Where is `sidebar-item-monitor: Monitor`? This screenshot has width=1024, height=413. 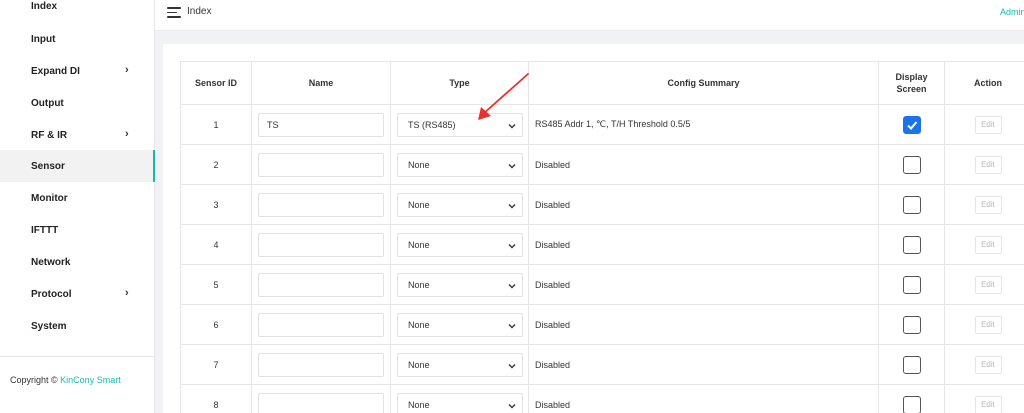
sidebar-item-monitor: Monitor is located at coordinates (77, 198).